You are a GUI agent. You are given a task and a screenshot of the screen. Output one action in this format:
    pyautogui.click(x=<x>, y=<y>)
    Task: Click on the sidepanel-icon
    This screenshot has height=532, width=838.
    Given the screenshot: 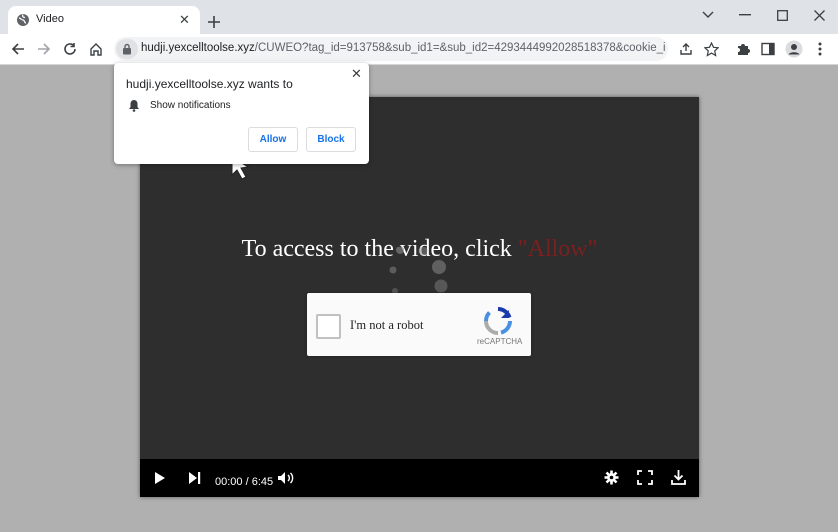 What is the action you would take?
    pyautogui.click(x=768, y=49)
    